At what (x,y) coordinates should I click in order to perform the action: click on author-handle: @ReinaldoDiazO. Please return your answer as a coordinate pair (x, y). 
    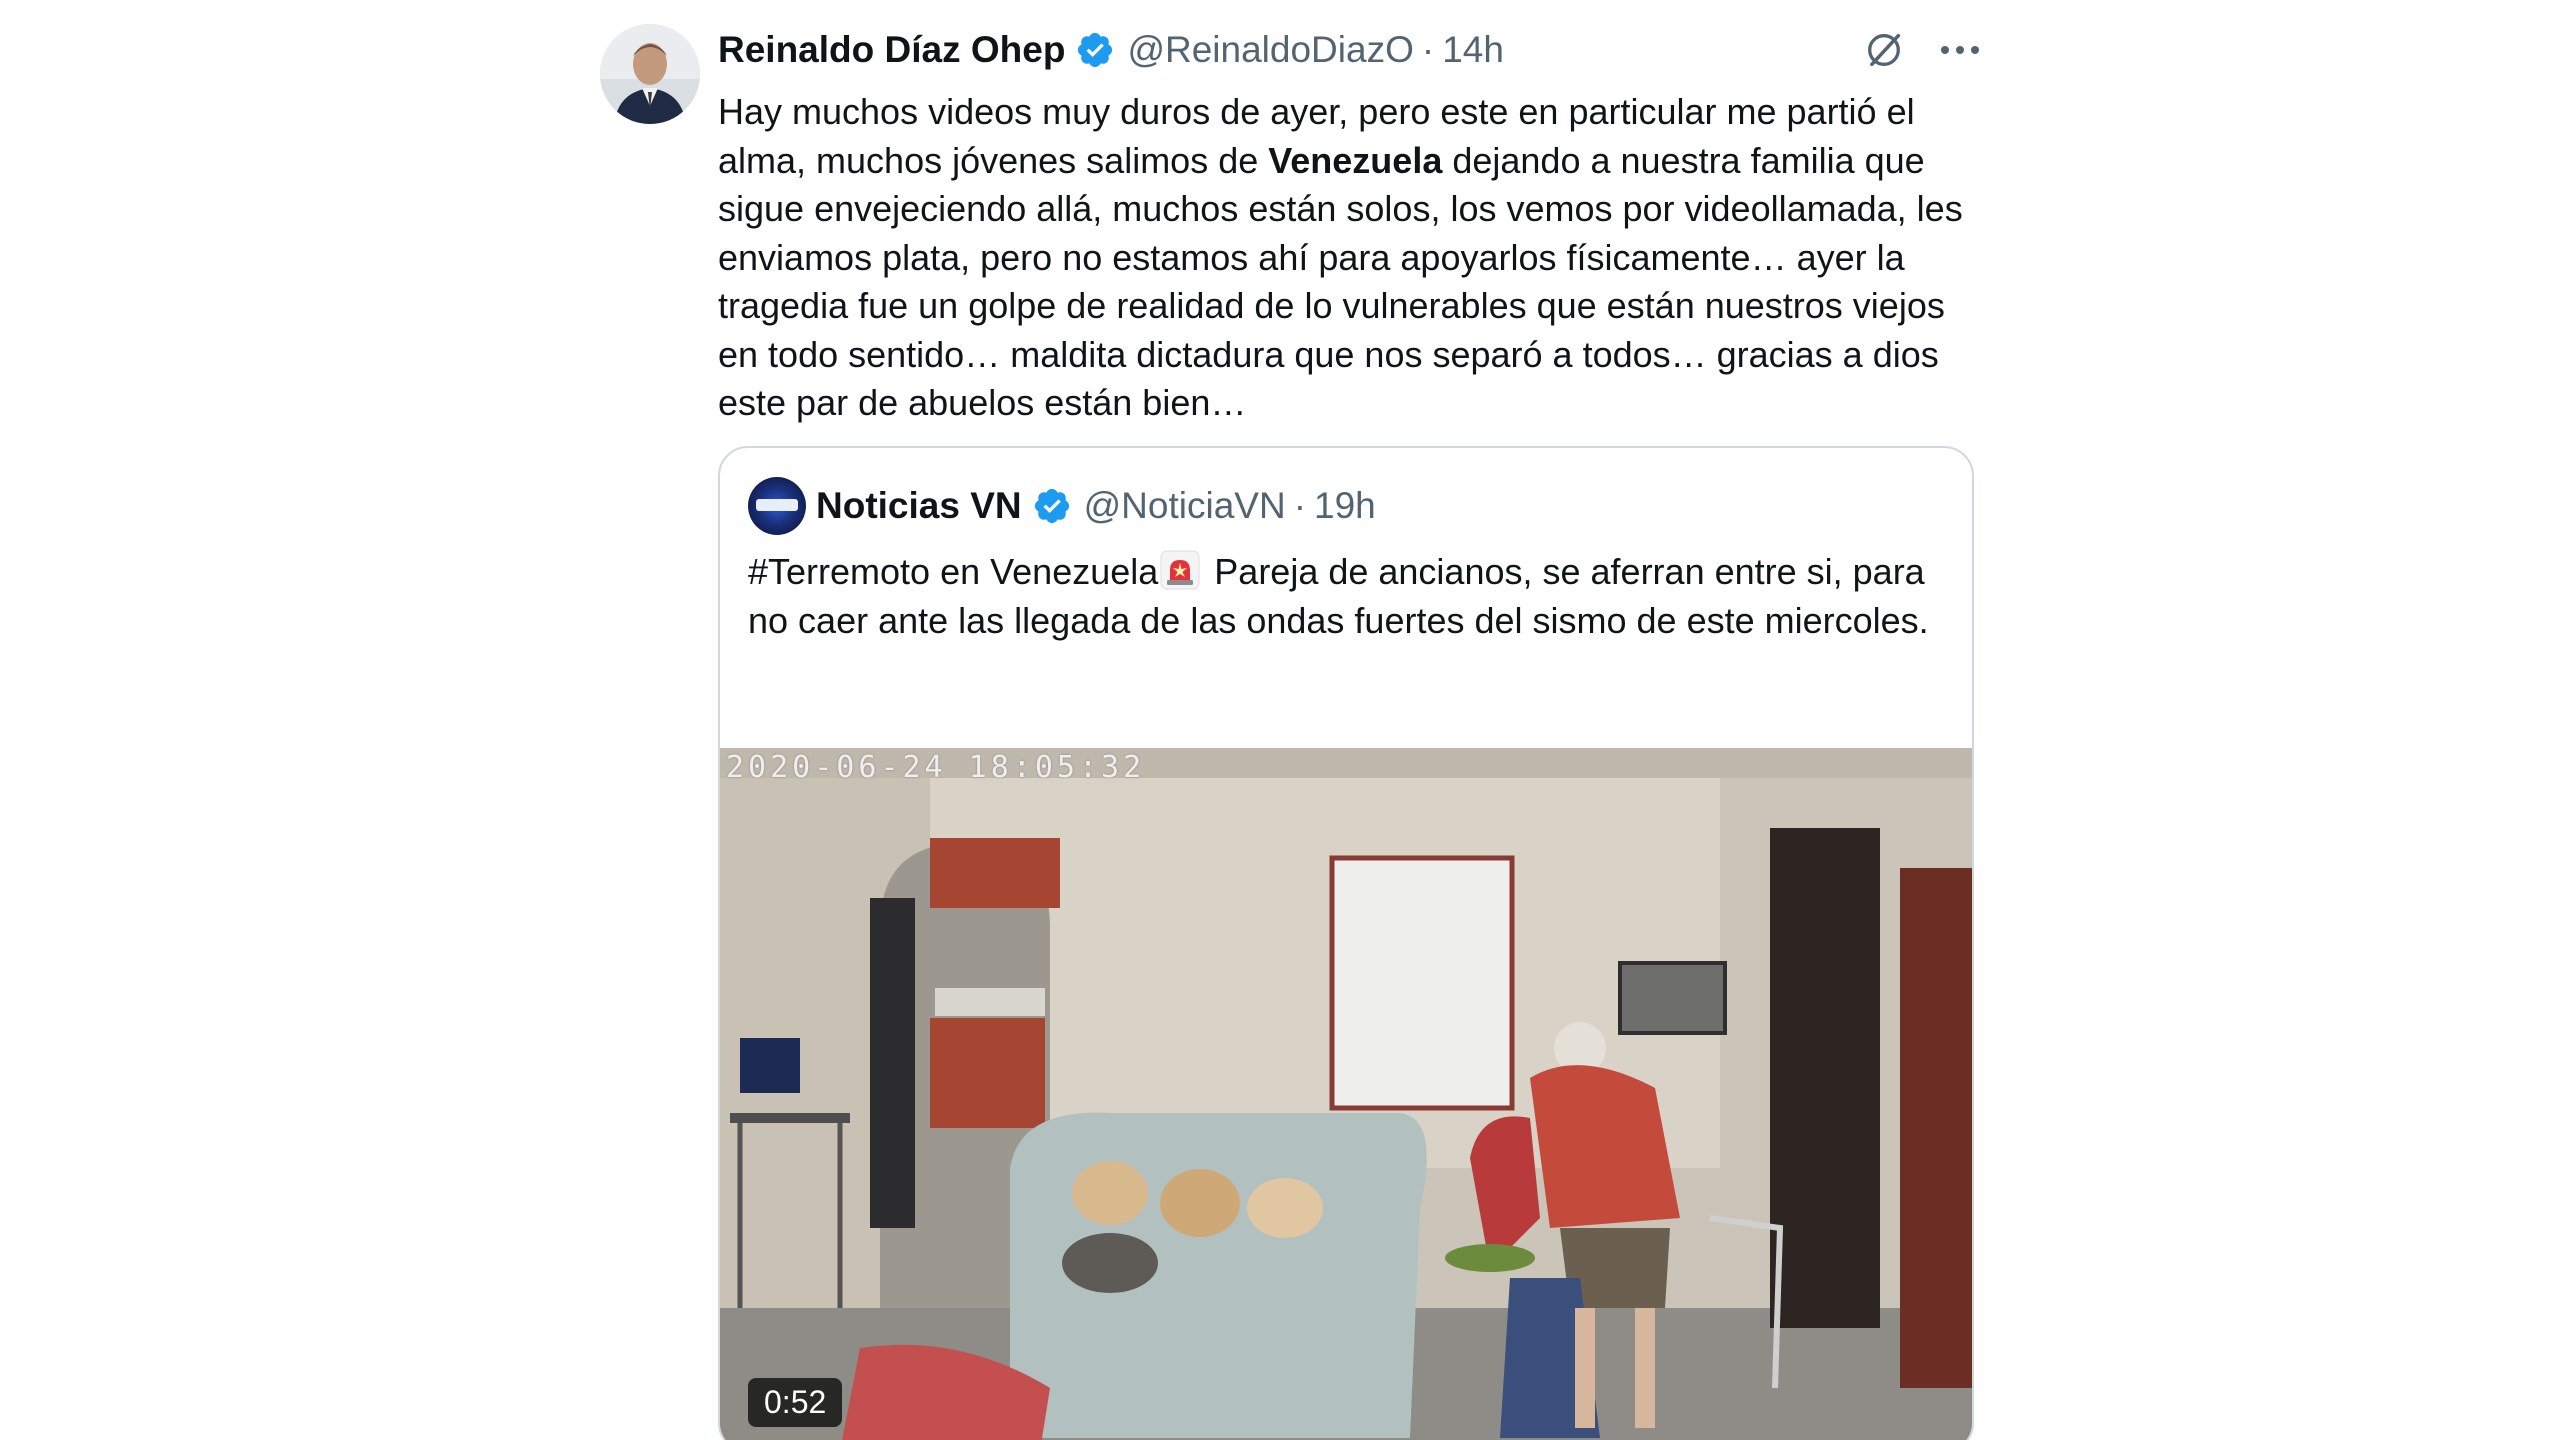
    Looking at the image, I should click on (1270, 50).